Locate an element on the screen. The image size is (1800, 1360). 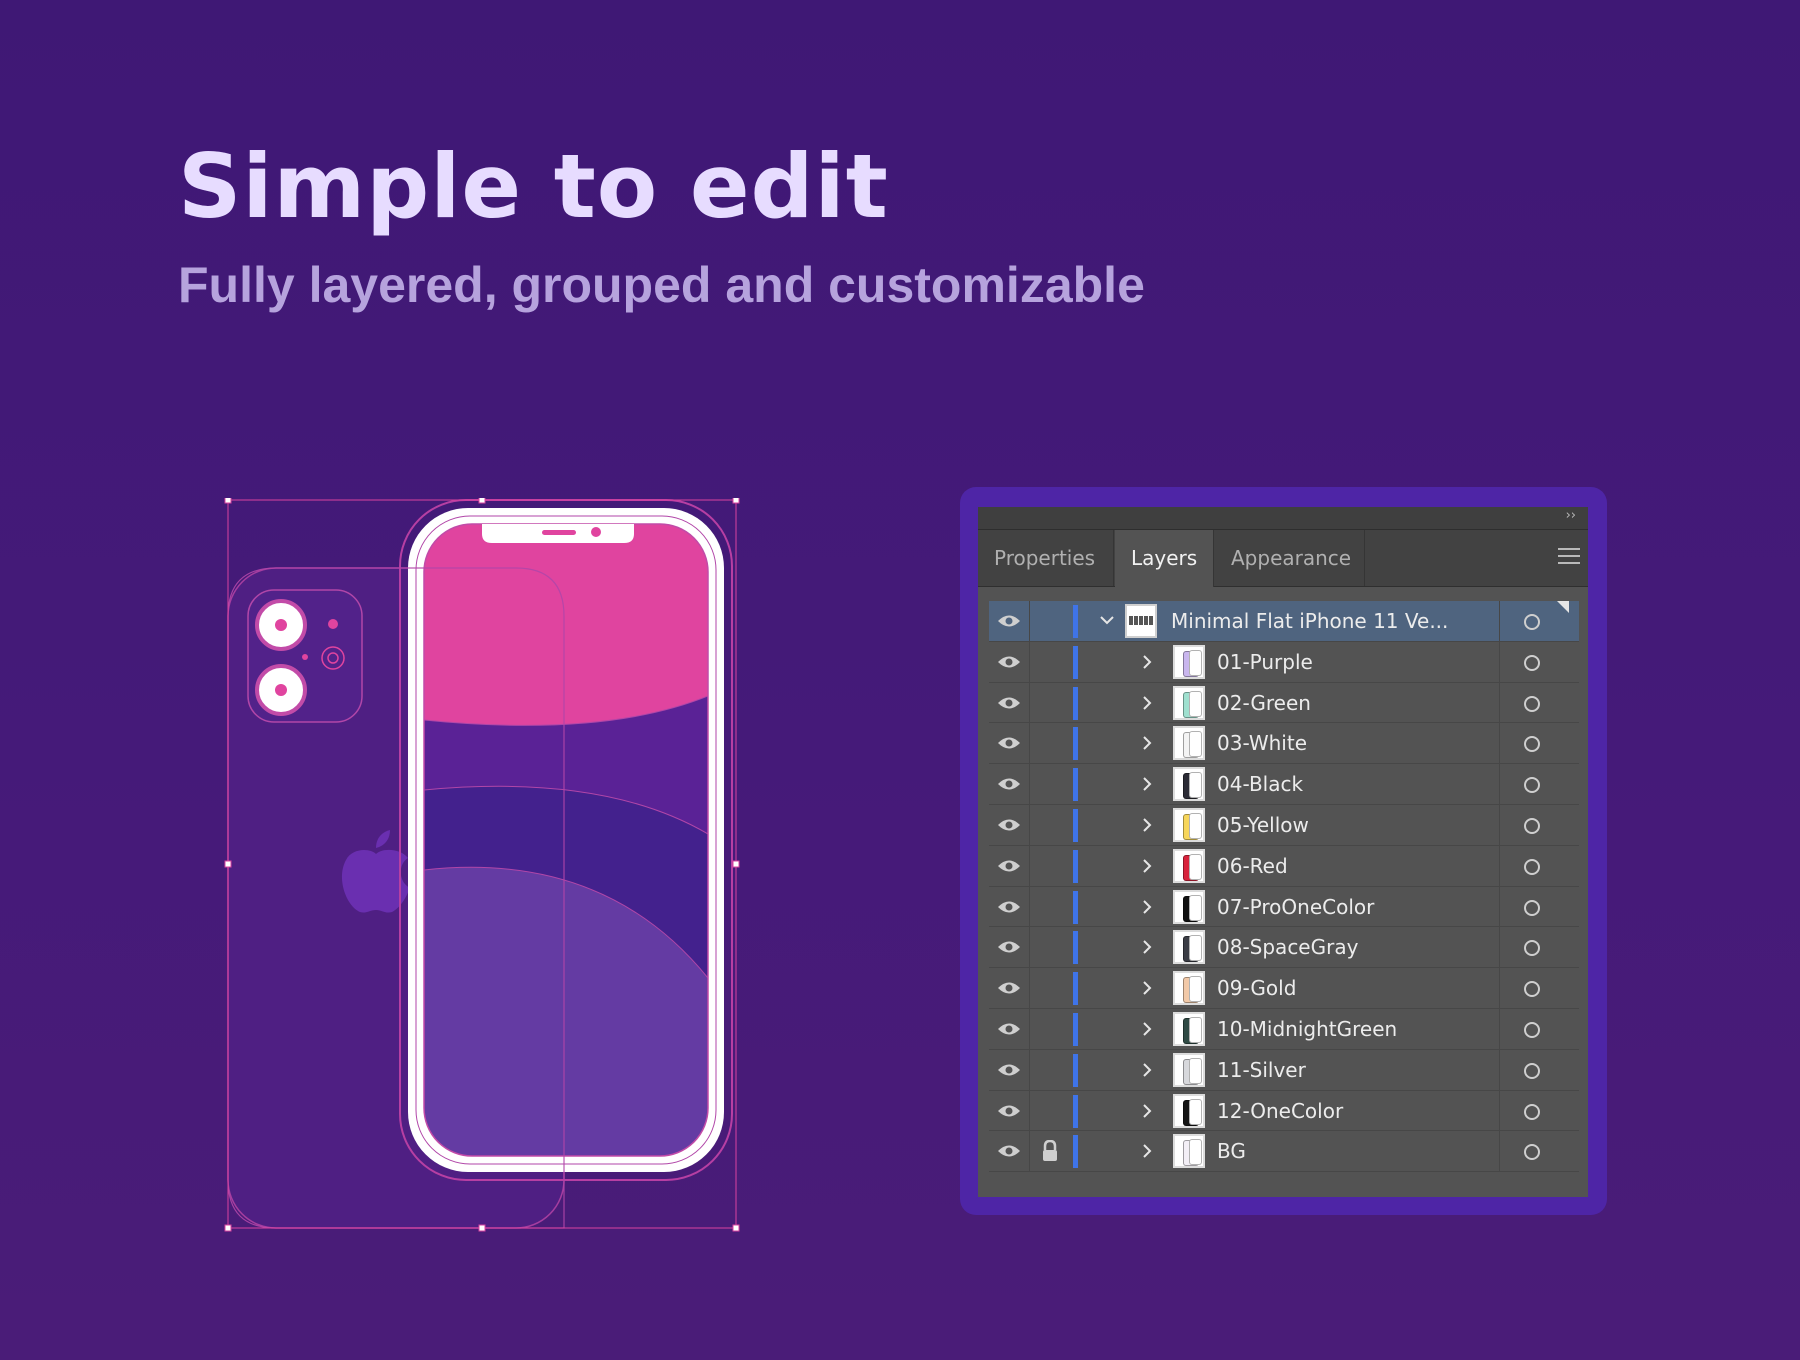
layer-row: 10-MidnightGreen is located at coordinates (1284, 1029).